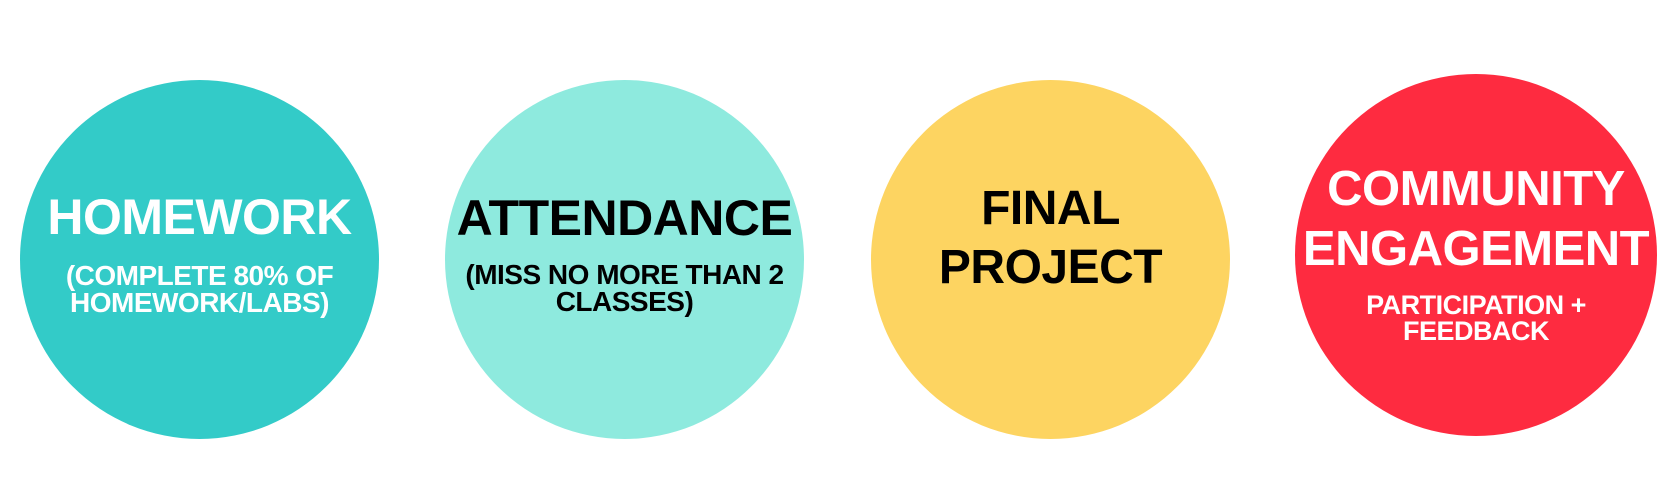  What do you see at coordinates (1476, 189) in the screenshot?
I see `community-engagement-title-line1: COMMUNITY` at bounding box center [1476, 189].